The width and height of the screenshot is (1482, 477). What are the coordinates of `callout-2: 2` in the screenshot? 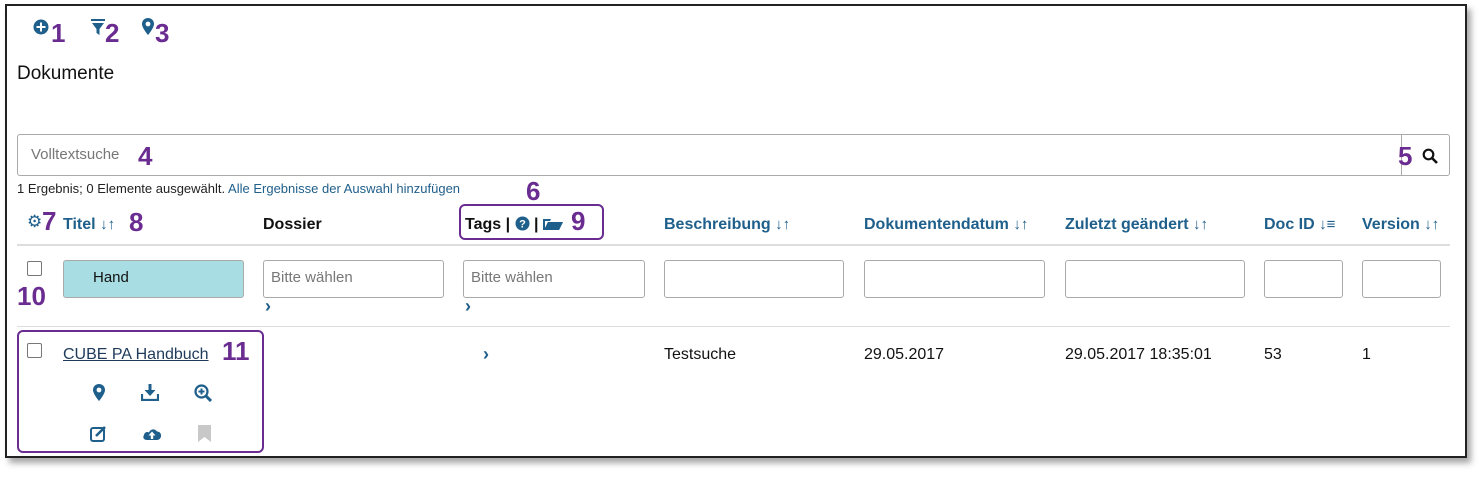 It's located at (112, 33).